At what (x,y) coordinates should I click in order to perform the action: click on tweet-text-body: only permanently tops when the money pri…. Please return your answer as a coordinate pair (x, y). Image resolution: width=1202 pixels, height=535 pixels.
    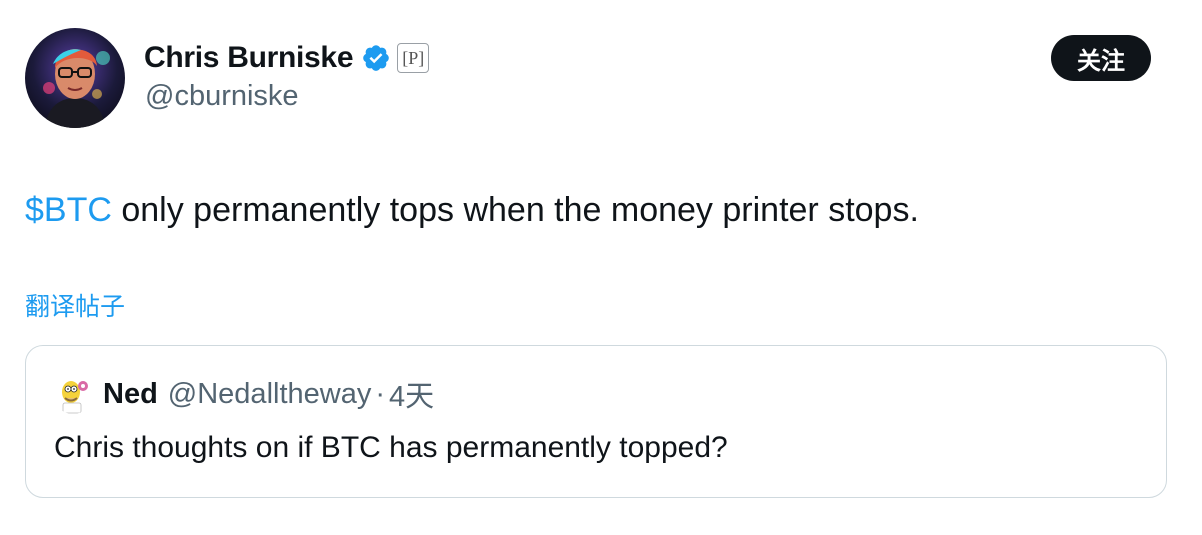
    Looking at the image, I should click on (515, 210).